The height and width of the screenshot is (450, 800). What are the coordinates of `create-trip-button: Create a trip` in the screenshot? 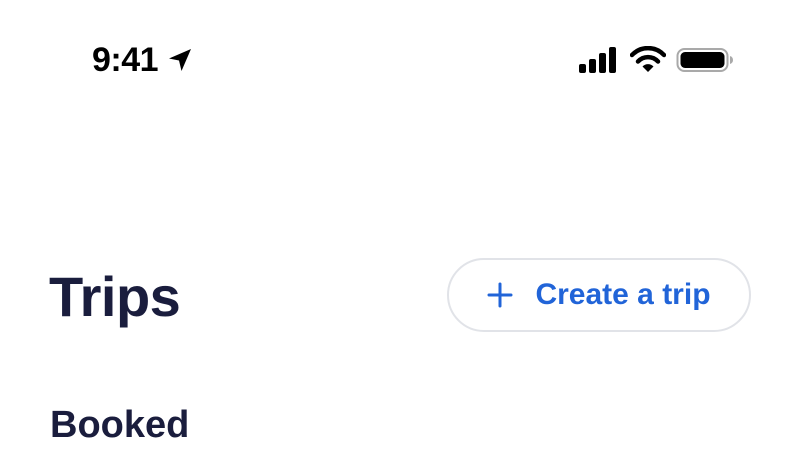 It's located at (599, 295).